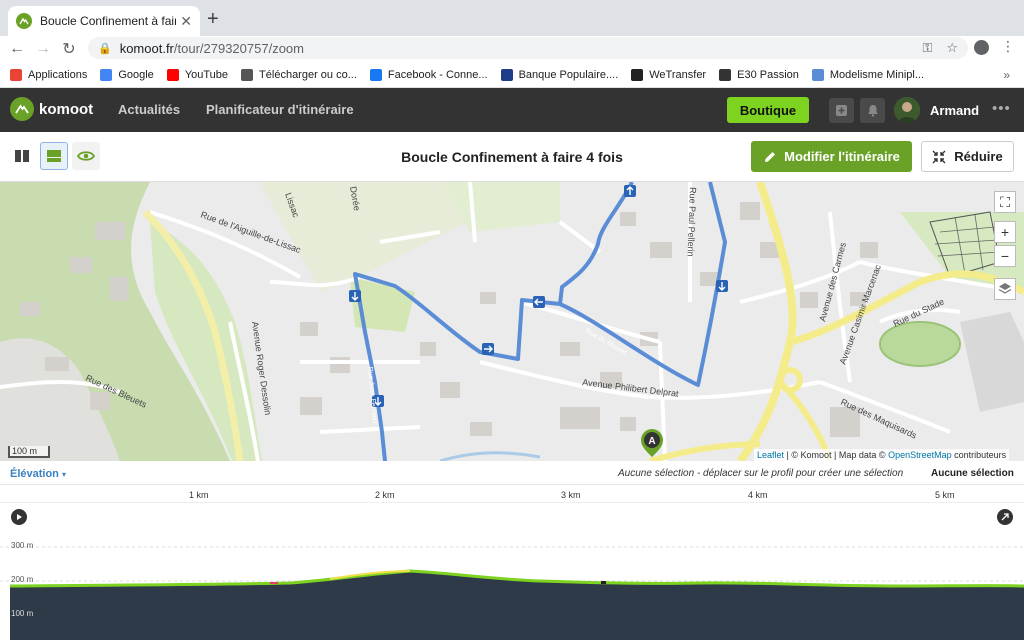 The width and height of the screenshot is (1024, 640). What do you see at coordinates (149, 109) in the screenshot?
I see `nav-actualites: Actualités` at bounding box center [149, 109].